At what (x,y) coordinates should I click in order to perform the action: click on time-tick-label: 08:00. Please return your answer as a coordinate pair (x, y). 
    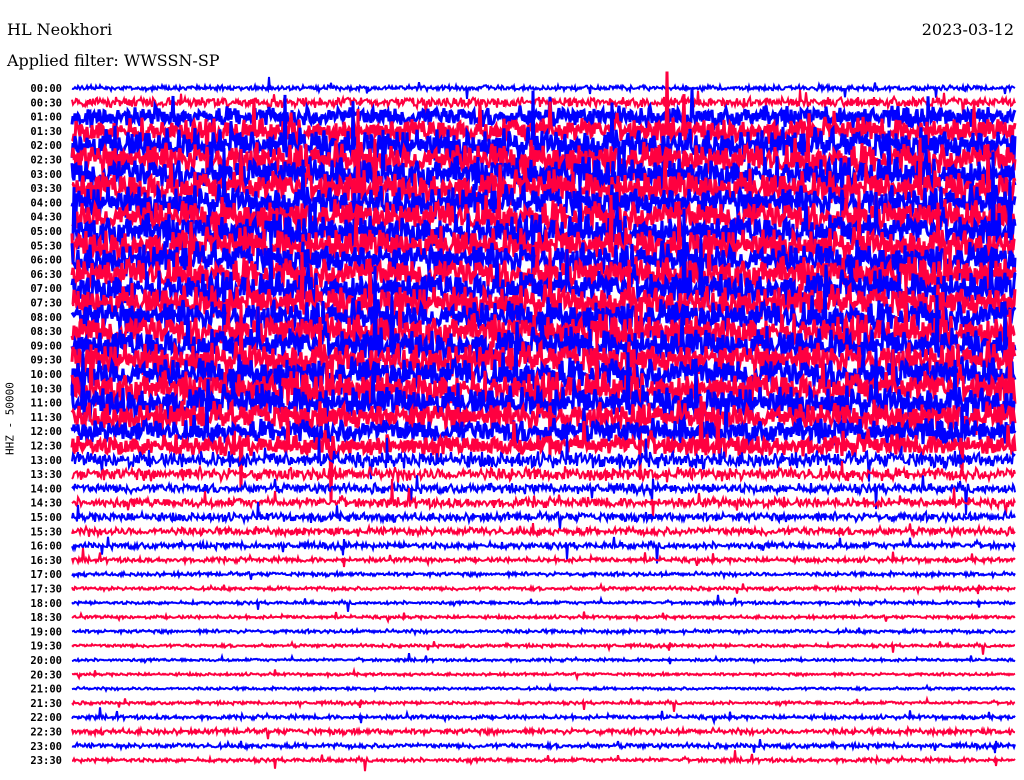
    Looking at the image, I should click on (46, 318).